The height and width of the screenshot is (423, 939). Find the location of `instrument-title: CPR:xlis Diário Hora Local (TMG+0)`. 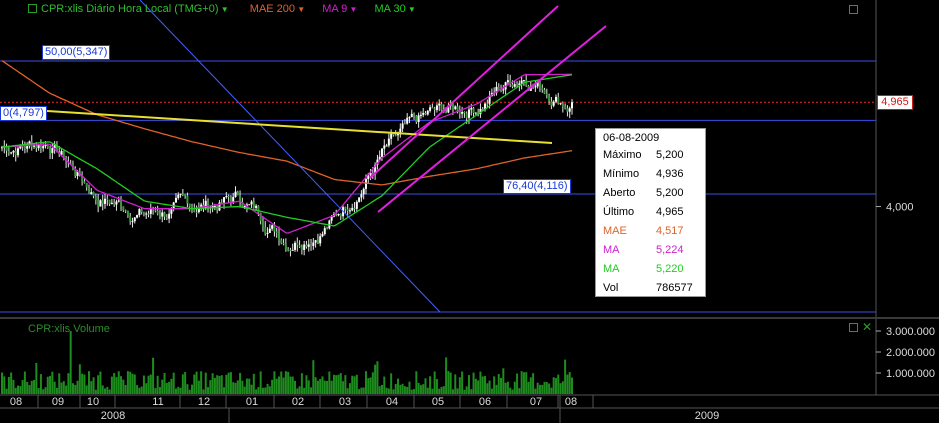

instrument-title: CPR:xlis Diário Hora Local (TMG+0) is located at coordinates (130, 9).